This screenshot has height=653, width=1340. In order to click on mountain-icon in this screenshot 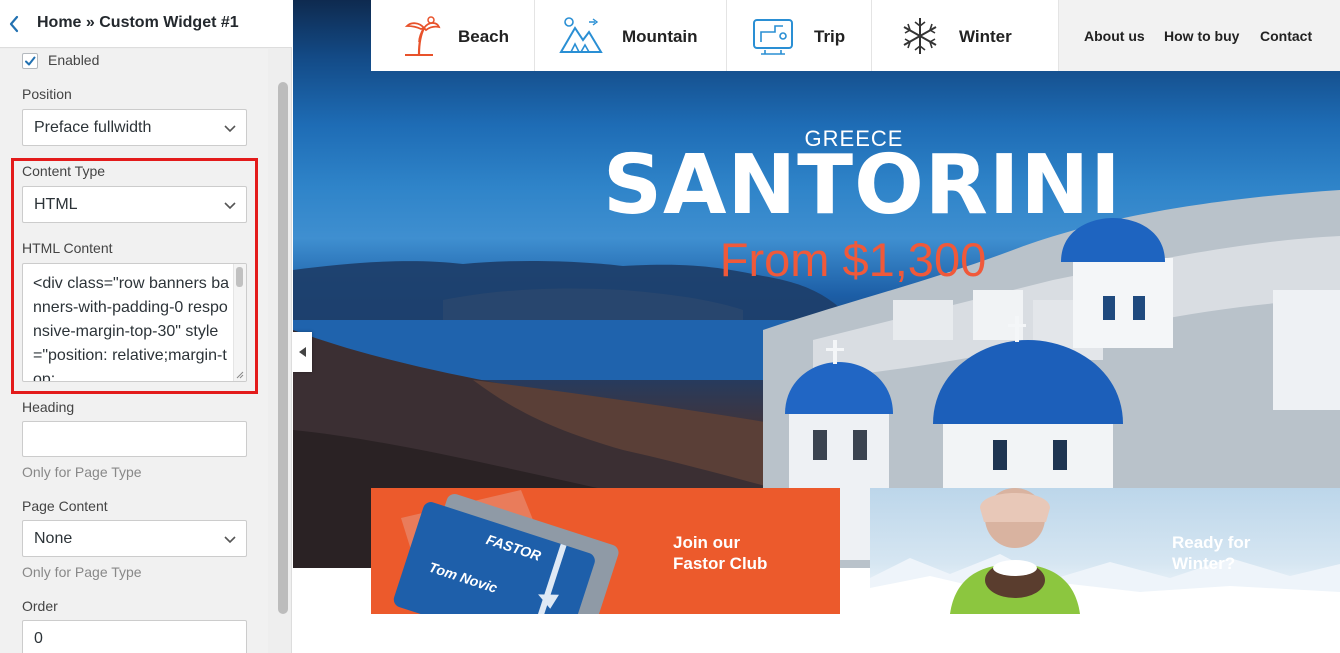, I will do `click(581, 35)`.